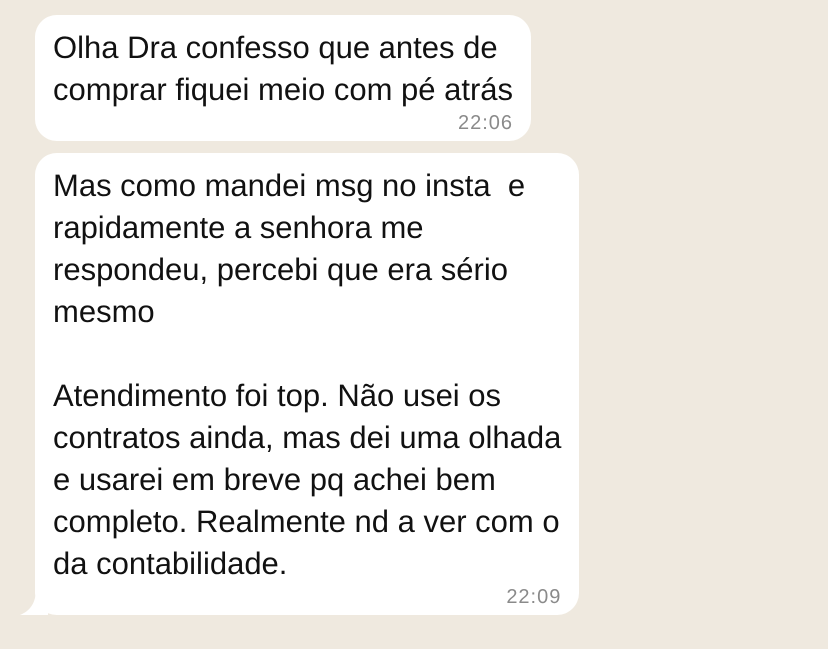 This screenshot has width=828, height=649. I want to click on message-time: 22:06, so click(486, 123).